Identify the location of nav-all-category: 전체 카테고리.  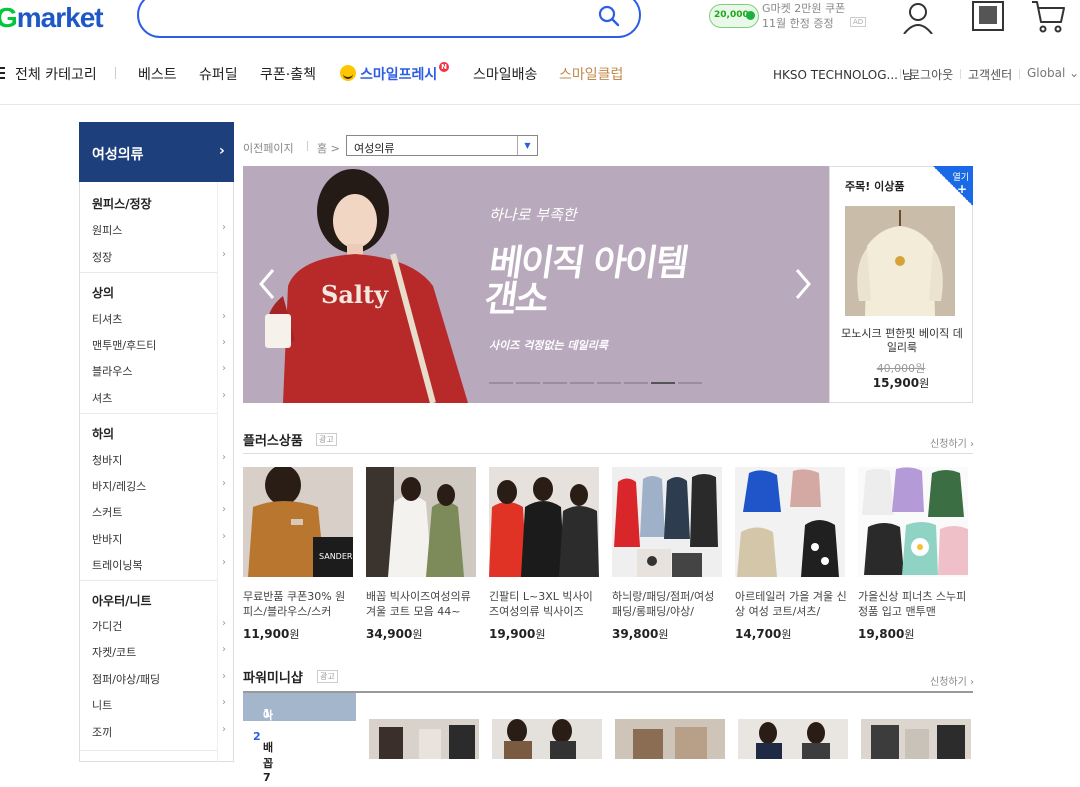
(56, 74).